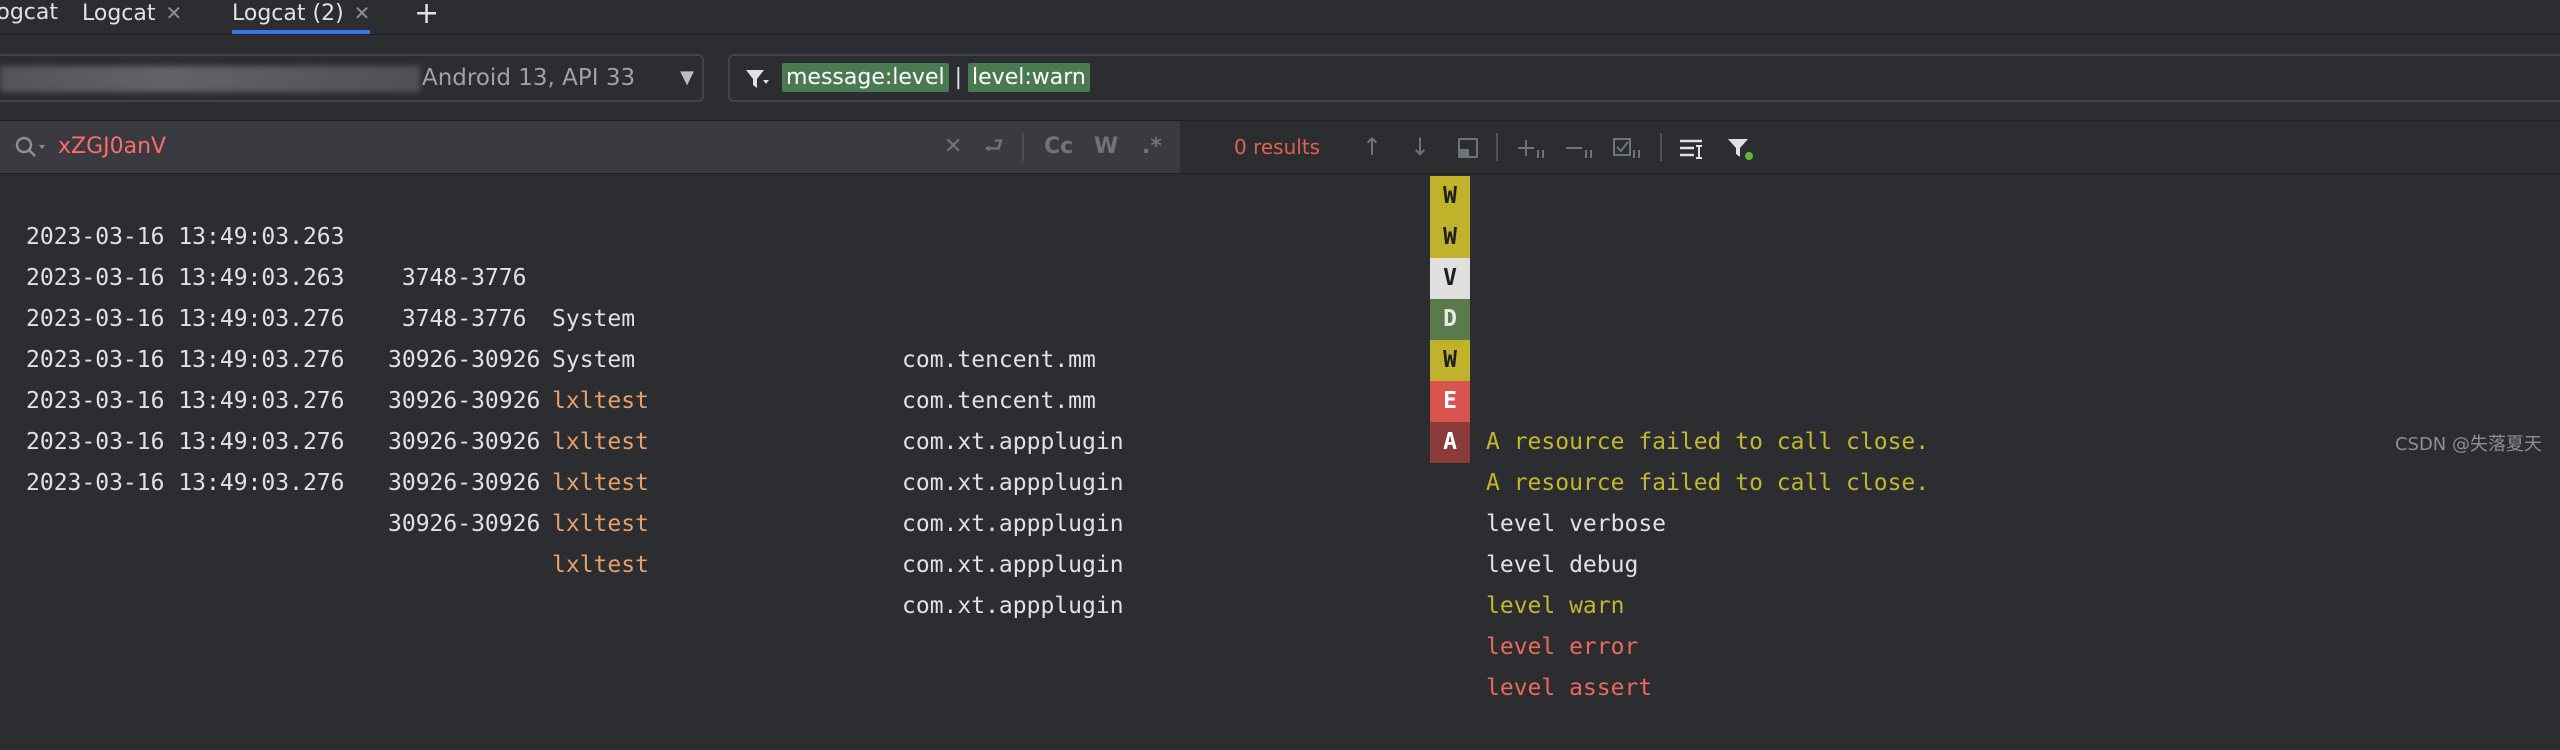  What do you see at coordinates (185, 483) in the screenshot?
I see `log-timestamp: 2023-03-16 13:49:03.276` at bounding box center [185, 483].